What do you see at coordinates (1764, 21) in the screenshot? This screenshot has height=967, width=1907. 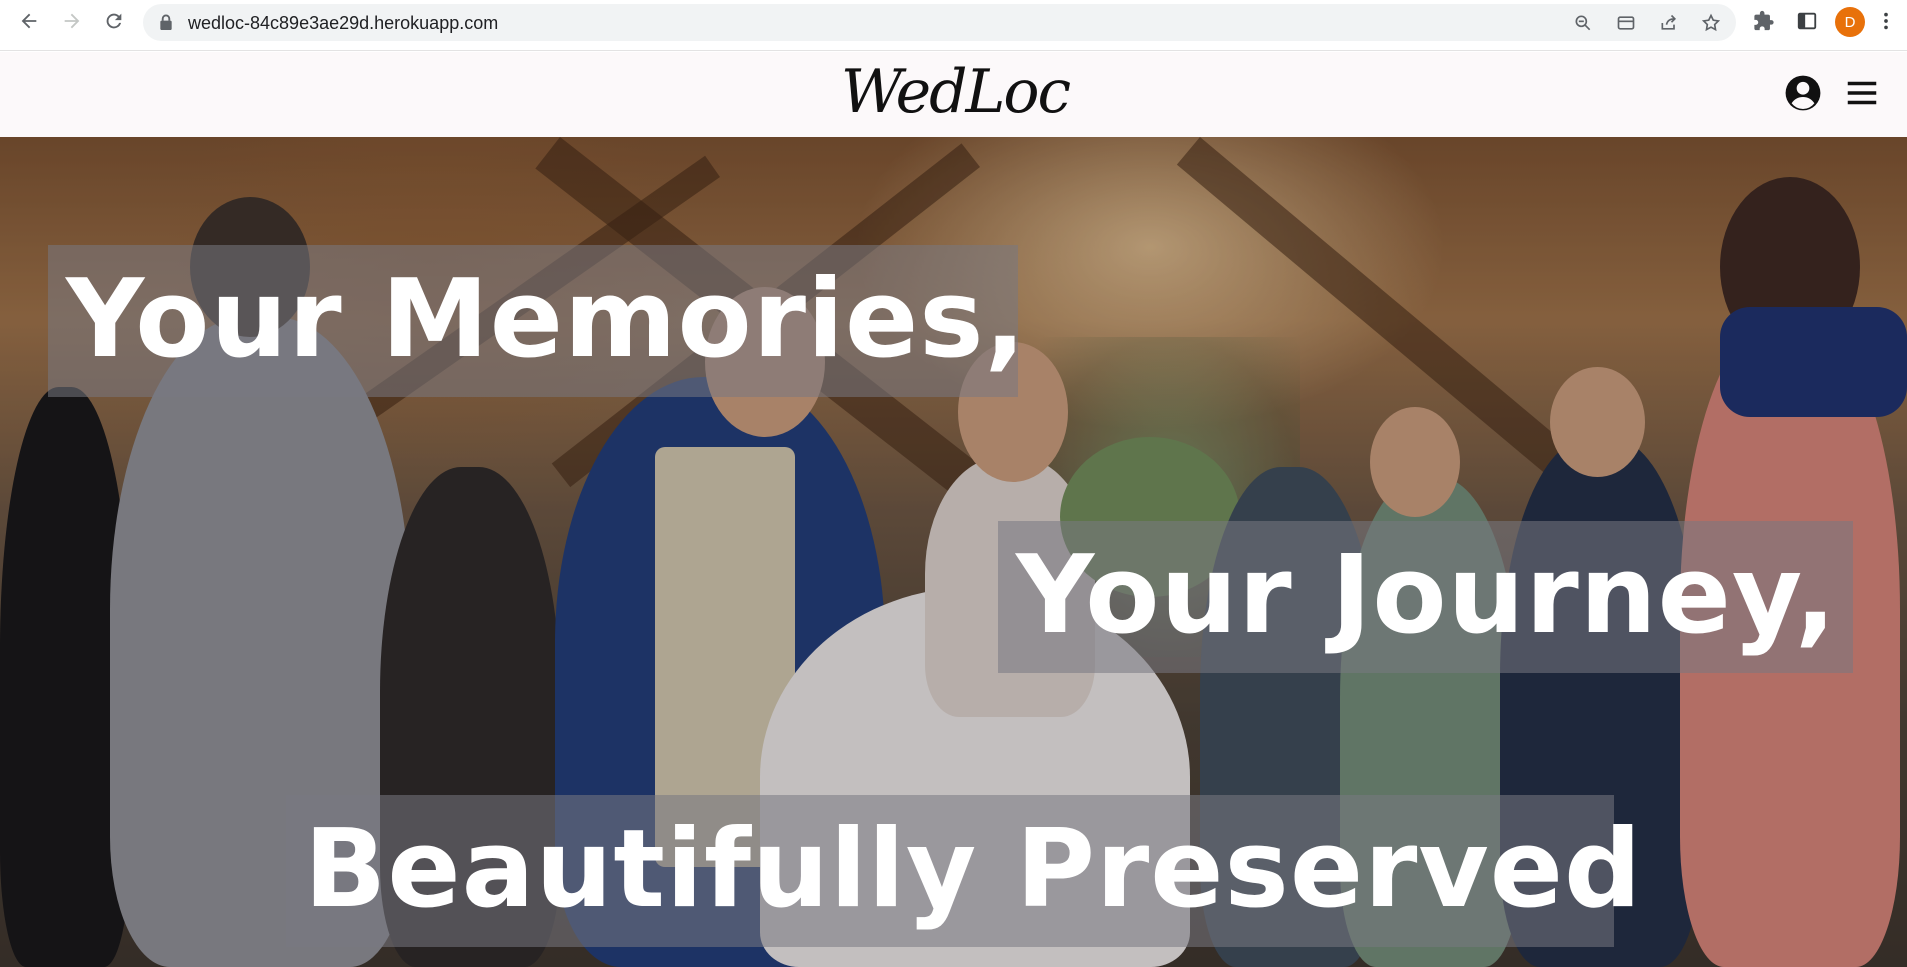 I see `puzzle-icon` at bounding box center [1764, 21].